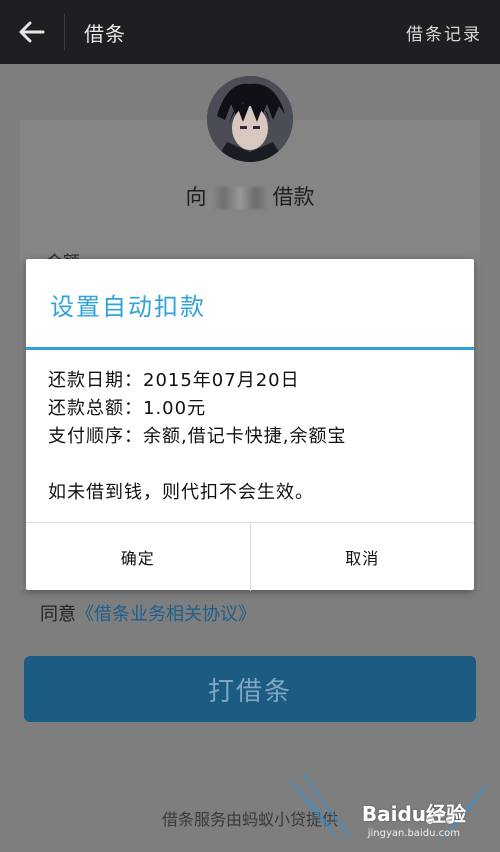  What do you see at coordinates (127, 408) in the screenshot?
I see `repayment-total: 还款总额：1.00元` at bounding box center [127, 408].